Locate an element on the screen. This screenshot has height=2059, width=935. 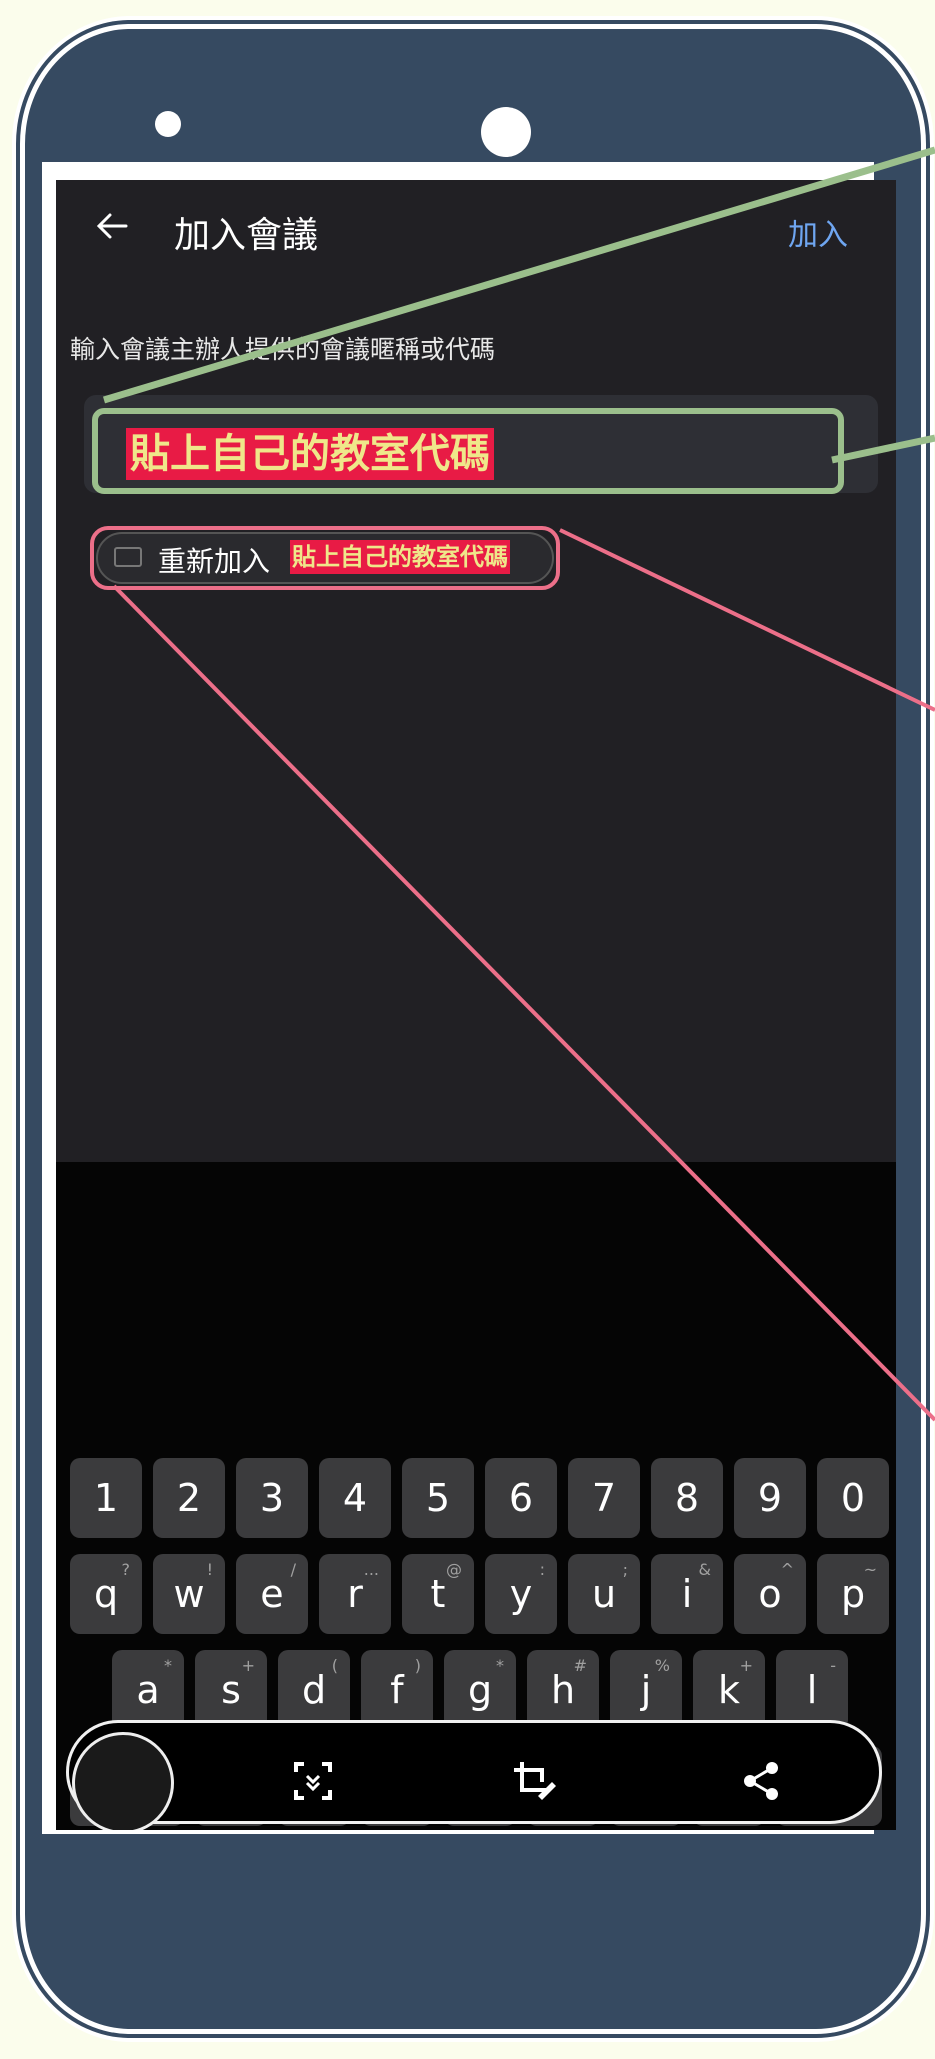
key-hint: : is located at coordinates (542, 1569).